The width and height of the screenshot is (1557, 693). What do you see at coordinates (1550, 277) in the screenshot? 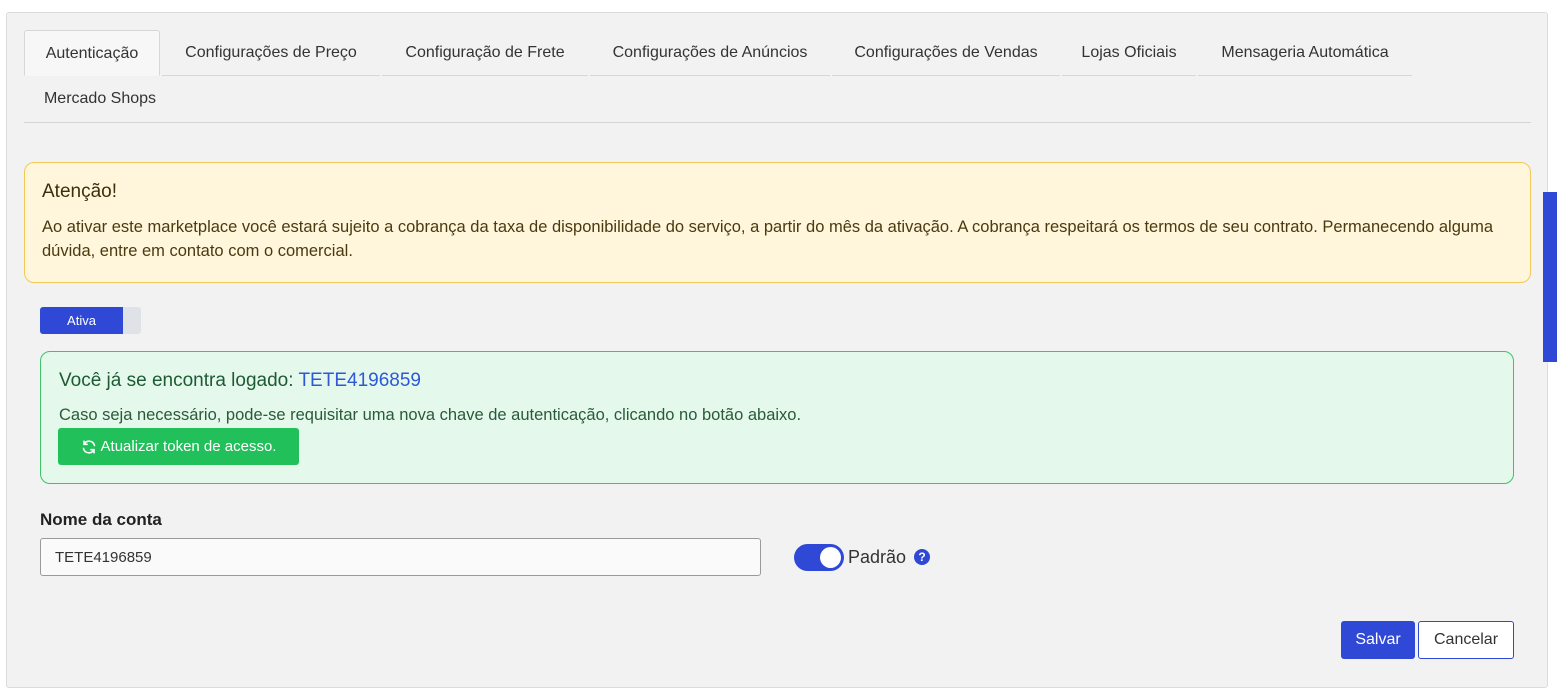
I see `side-scroll-accent` at bounding box center [1550, 277].